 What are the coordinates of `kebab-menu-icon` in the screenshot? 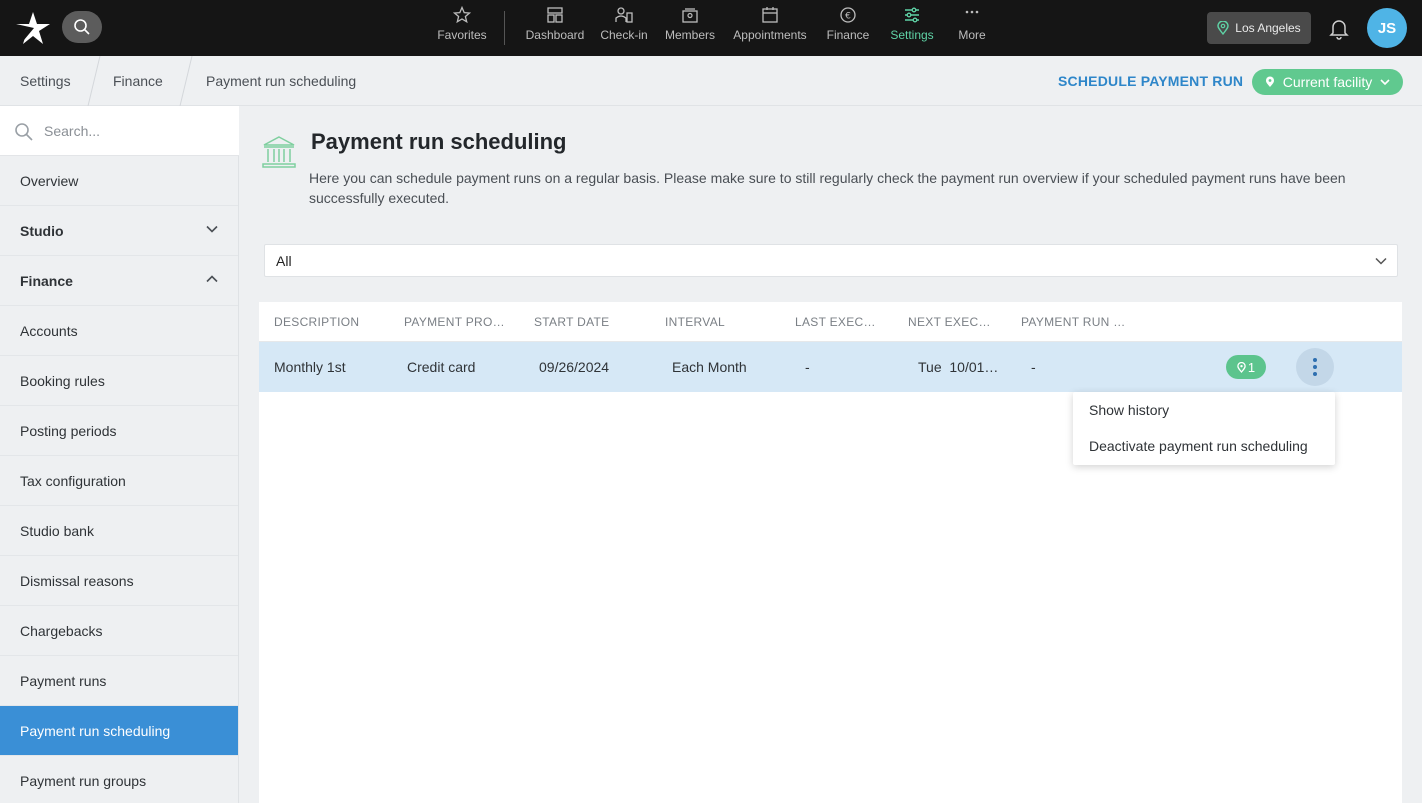 It's located at (1315, 367).